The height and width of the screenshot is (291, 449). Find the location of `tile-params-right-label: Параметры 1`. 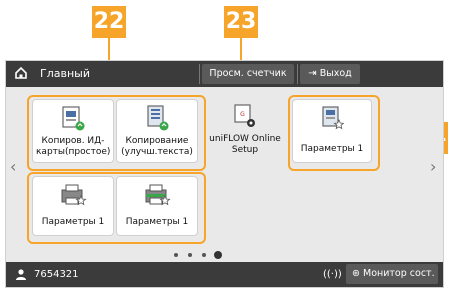

tile-params-right-label: Параметры 1 is located at coordinates (332, 149).